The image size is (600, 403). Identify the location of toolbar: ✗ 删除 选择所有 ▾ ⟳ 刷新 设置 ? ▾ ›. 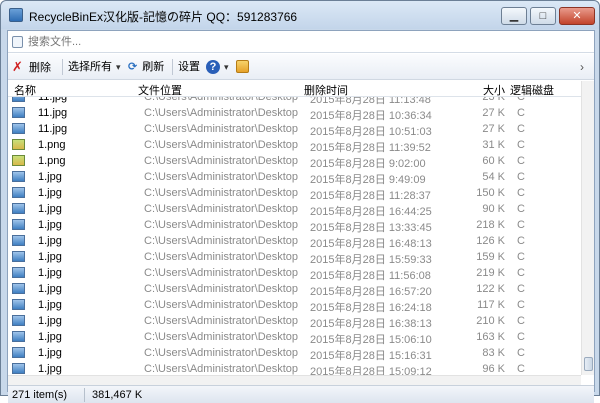
(301, 67).